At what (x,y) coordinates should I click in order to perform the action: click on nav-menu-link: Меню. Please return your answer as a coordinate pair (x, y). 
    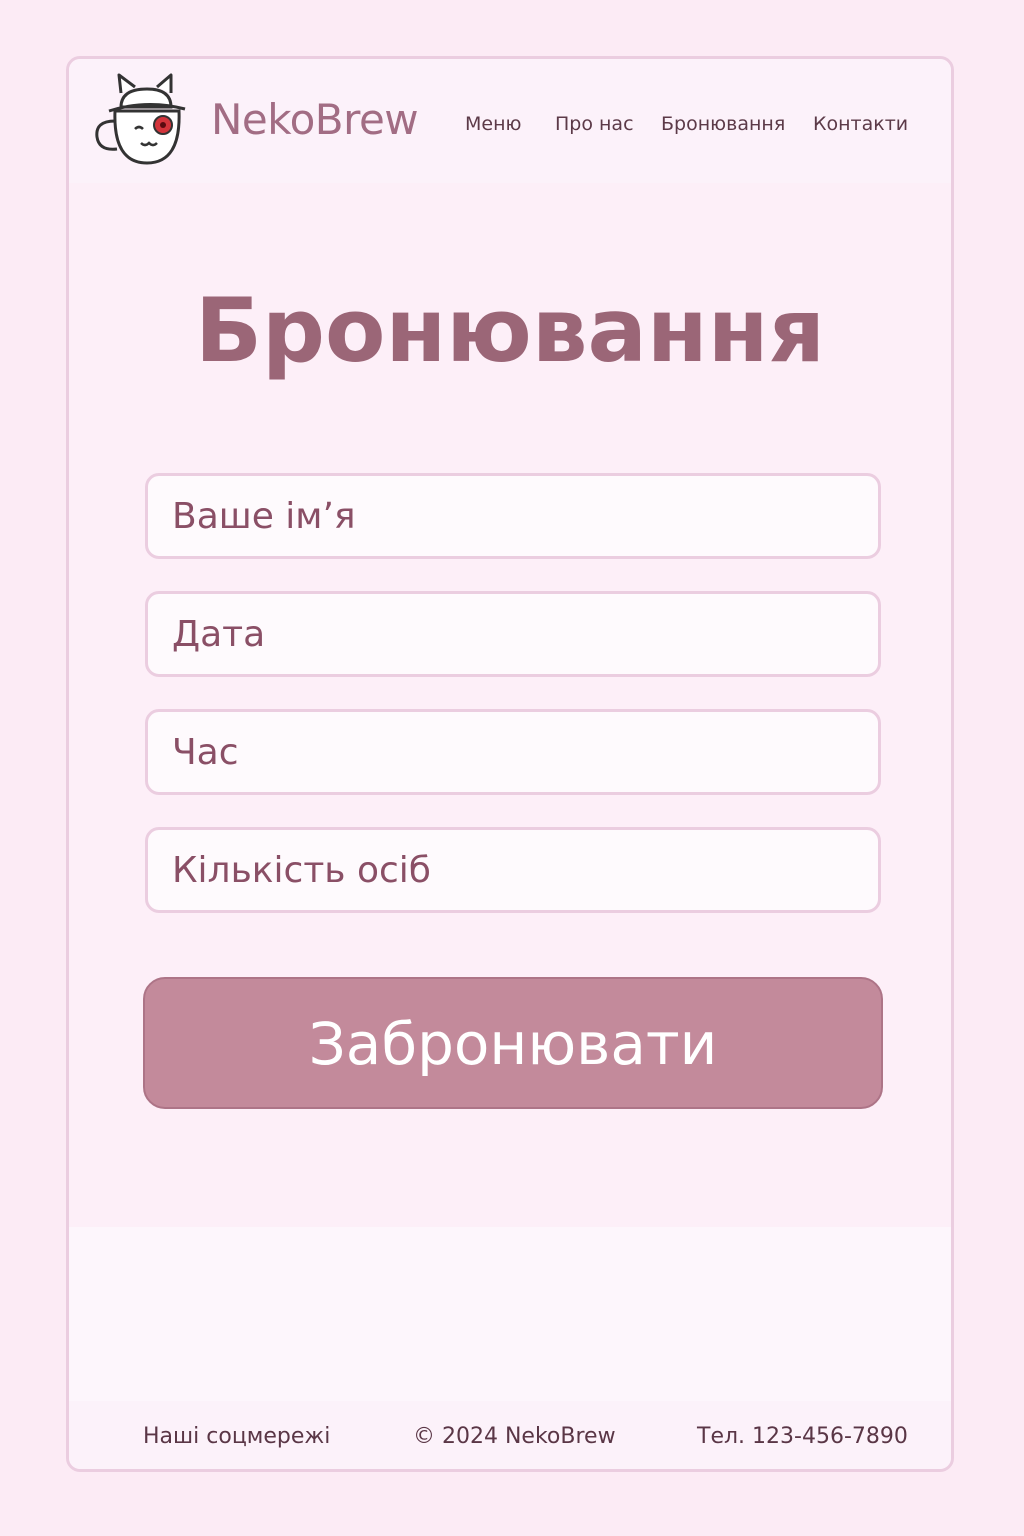
    Looking at the image, I should click on (493, 124).